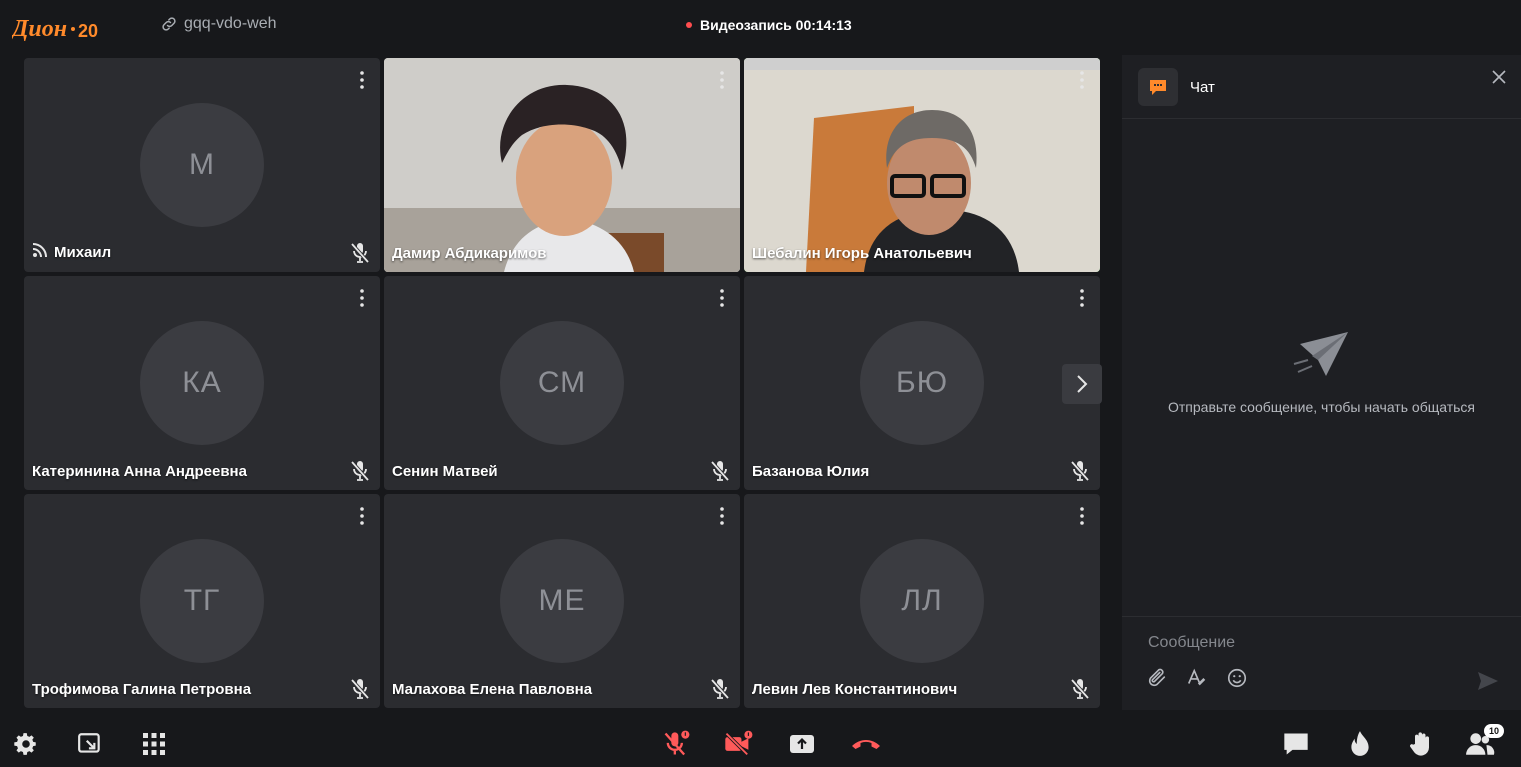 The height and width of the screenshot is (767, 1521). Describe the element at coordinates (1320, 354) in the screenshot. I see `paper-plane-icon` at that location.